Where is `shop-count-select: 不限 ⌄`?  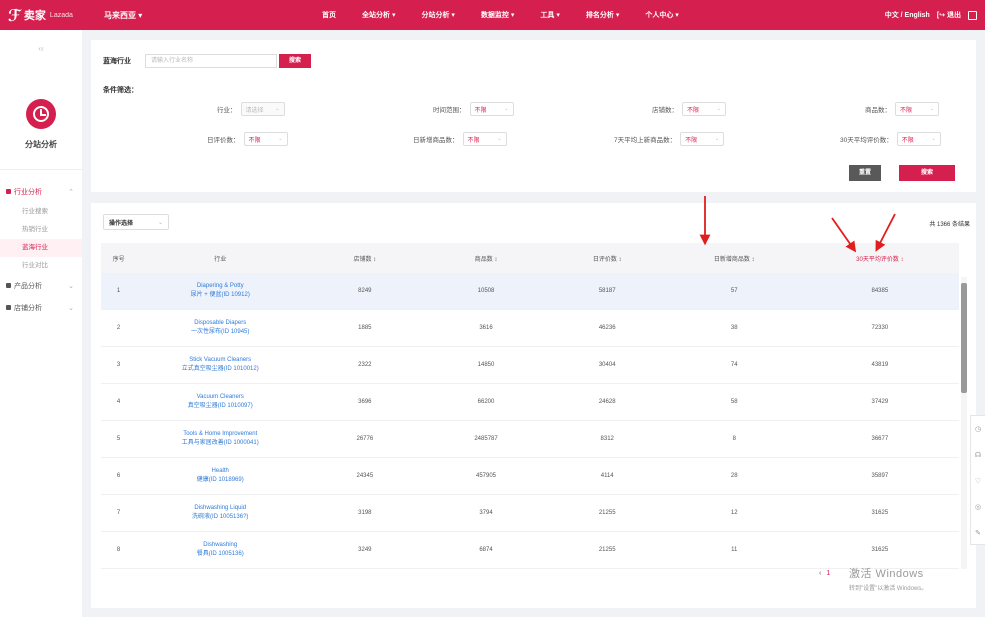 shop-count-select: 不限 ⌄ is located at coordinates (704, 109).